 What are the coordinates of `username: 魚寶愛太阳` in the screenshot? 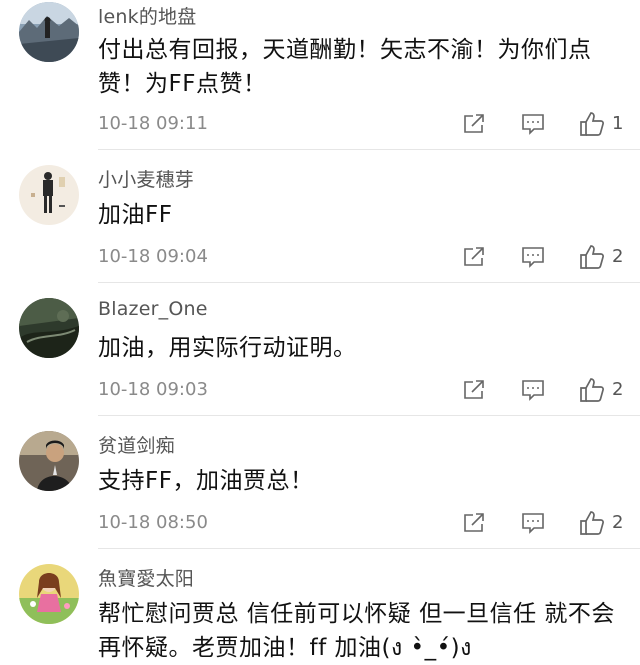 It's located at (146, 577).